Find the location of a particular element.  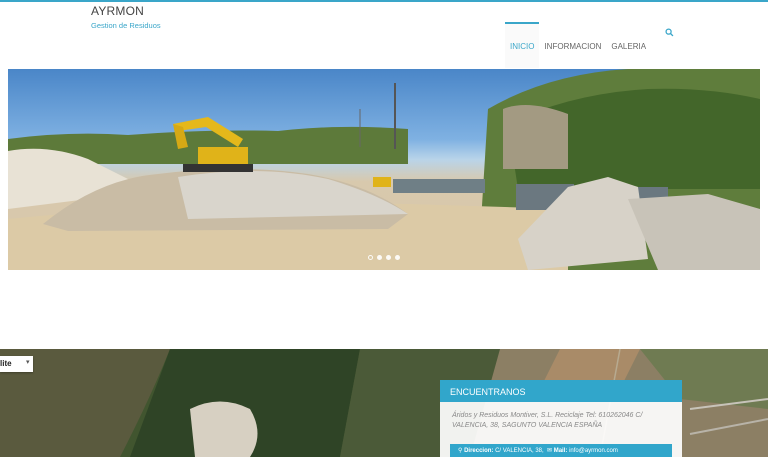

site-title: AYRMON is located at coordinates (126, 11).